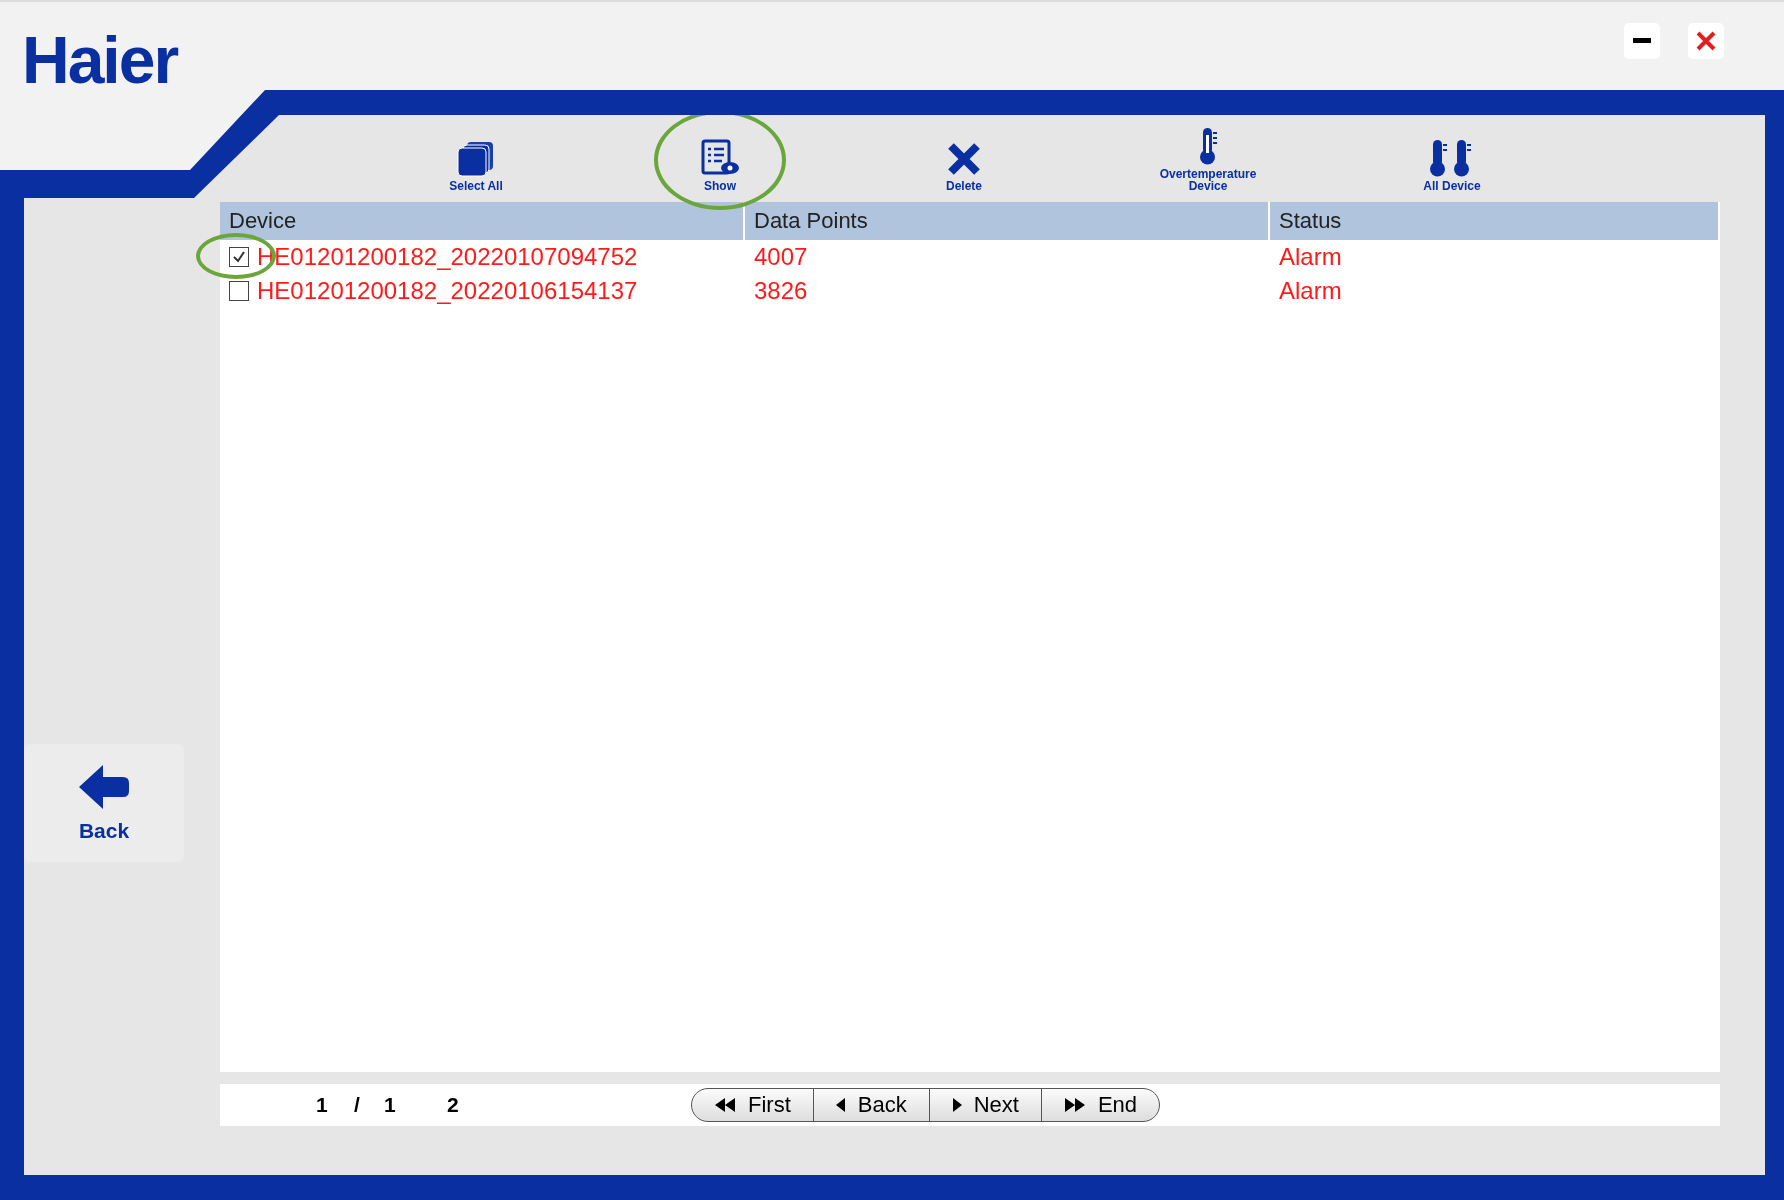  What do you see at coordinates (104, 787) in the screenshot?
I see `arrow-left-icon` at bounding box center [104, 787].